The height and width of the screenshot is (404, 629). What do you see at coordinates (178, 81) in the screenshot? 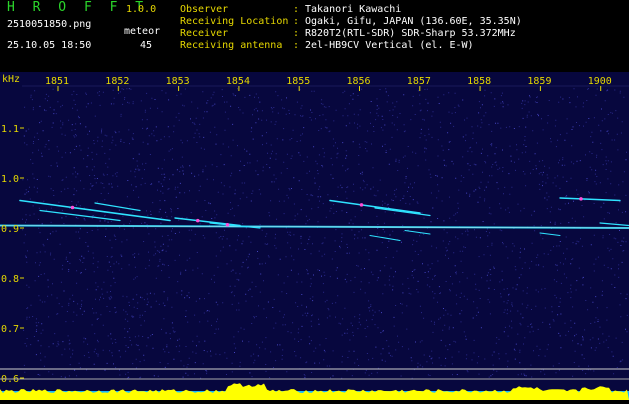
I see `x-tick-label: 1853` at bounding box center [178, 81].